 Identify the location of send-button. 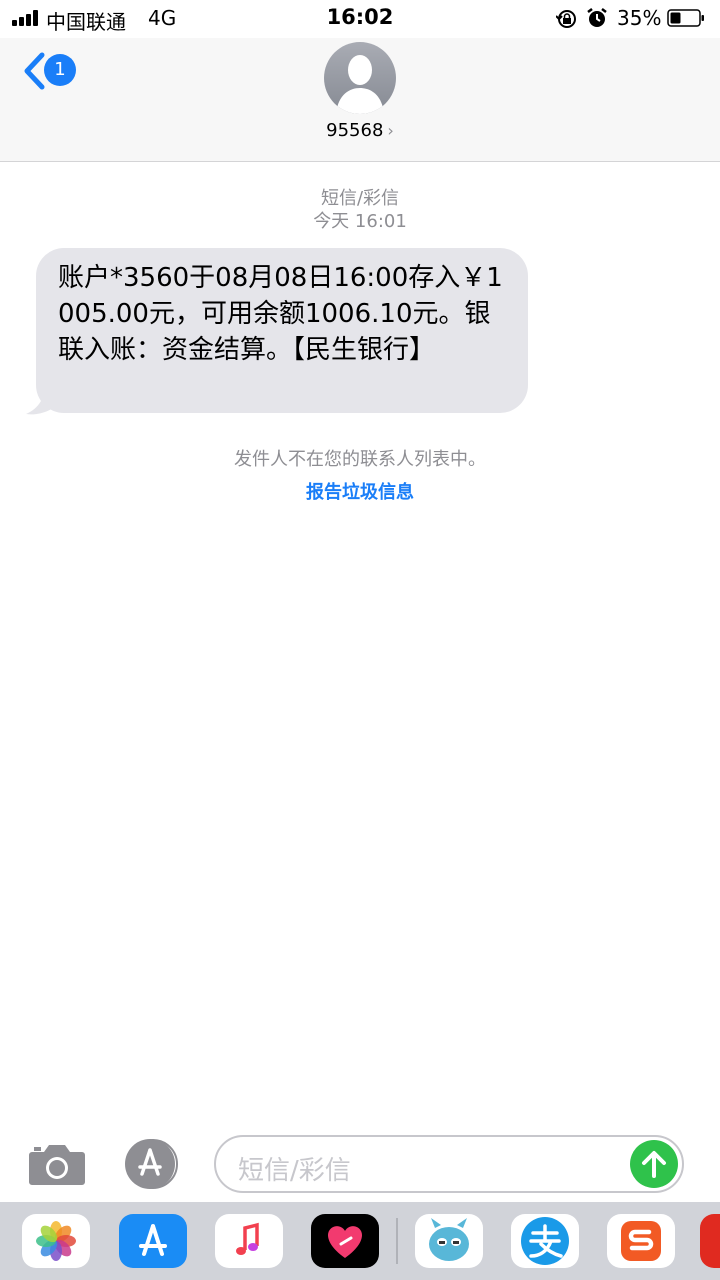
(654, 1164).